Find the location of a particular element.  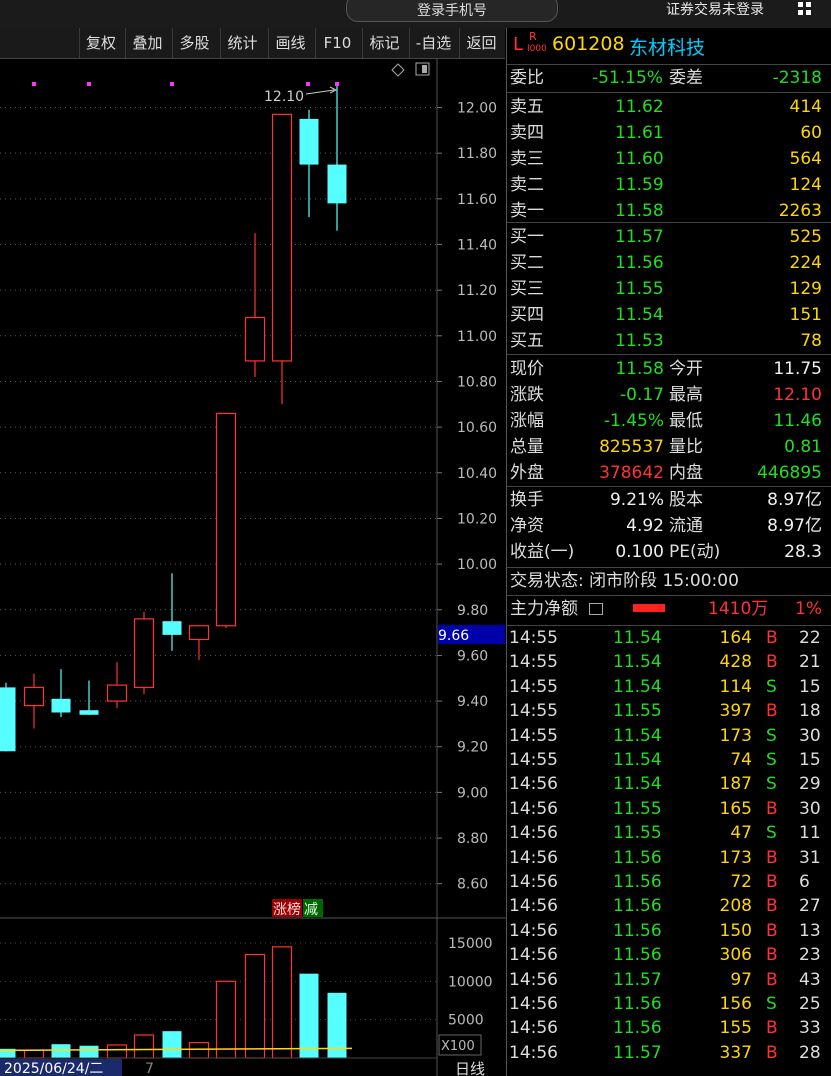

trade-row: 14:56 11.55 47 S 11 is located at coordinates (669, 833).